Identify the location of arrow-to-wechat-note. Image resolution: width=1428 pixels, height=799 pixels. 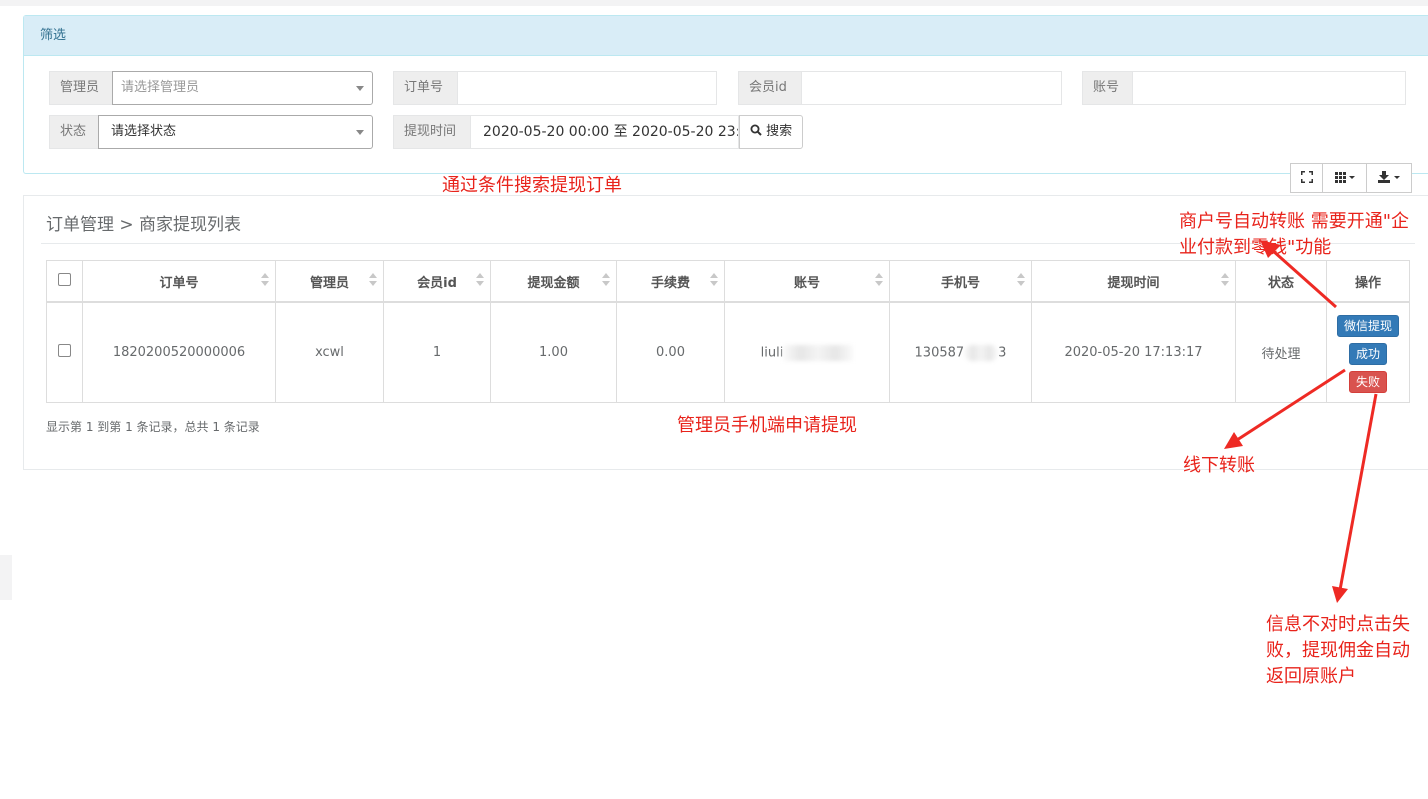
(1304, 278).